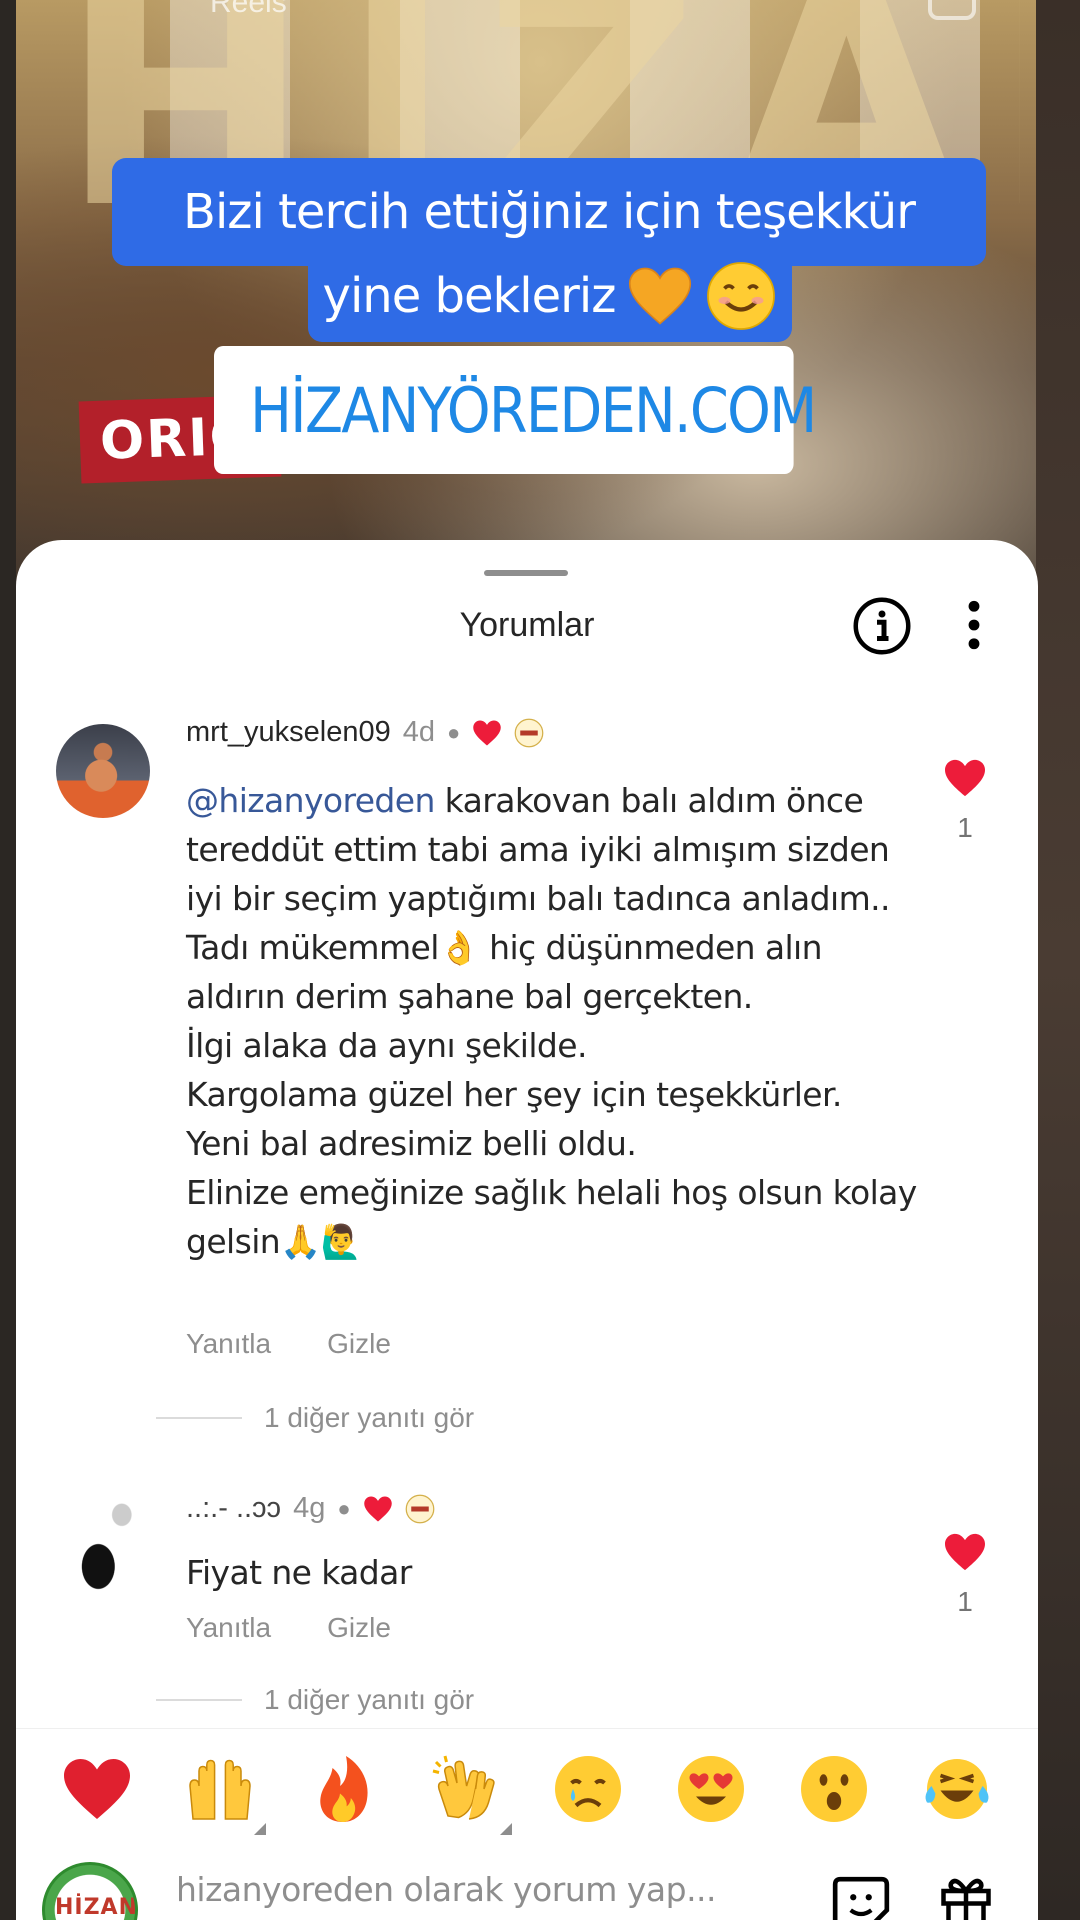 The height and width of the screenshot is (1920, 1080). What do you see at coordinates (533, 410) in the screenshot?
I see `link-sticker-text: HİZANYÖREDEN.COM` at bounding box center [533, 410].